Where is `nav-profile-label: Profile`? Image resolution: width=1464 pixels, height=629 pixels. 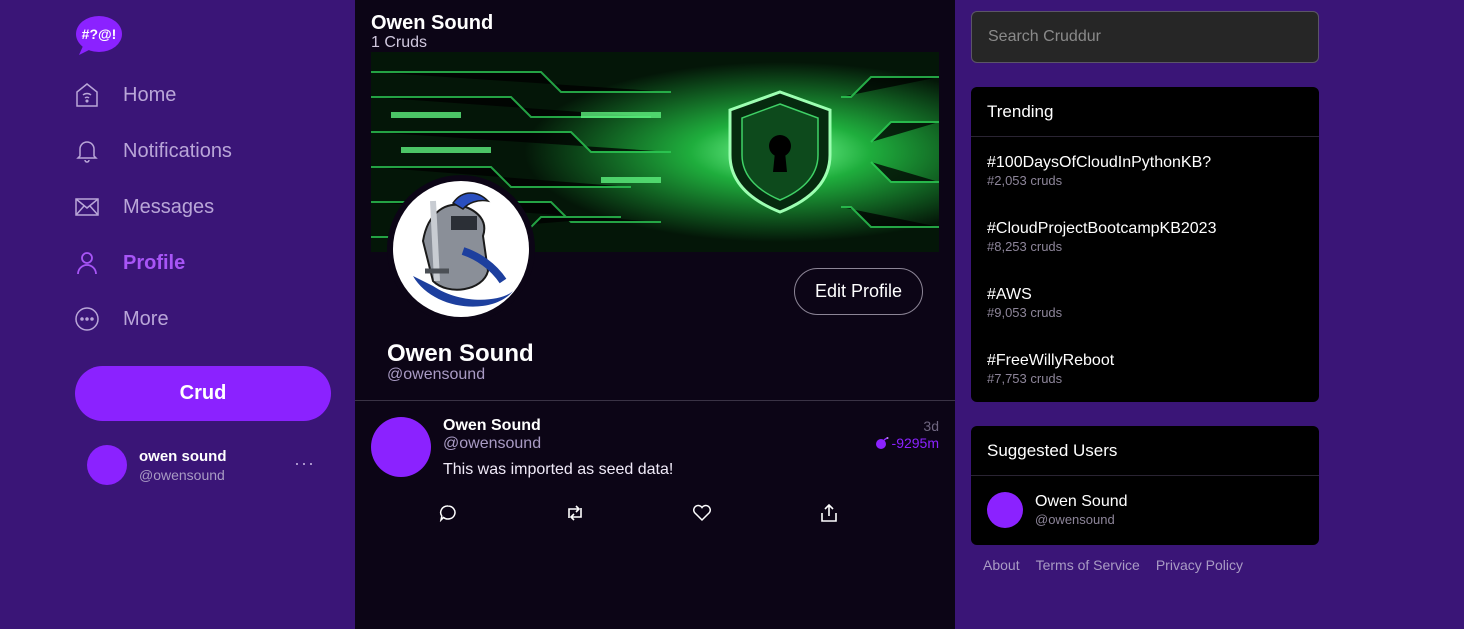 nav-profile-label: Profile is located at coordinates (154, 262).